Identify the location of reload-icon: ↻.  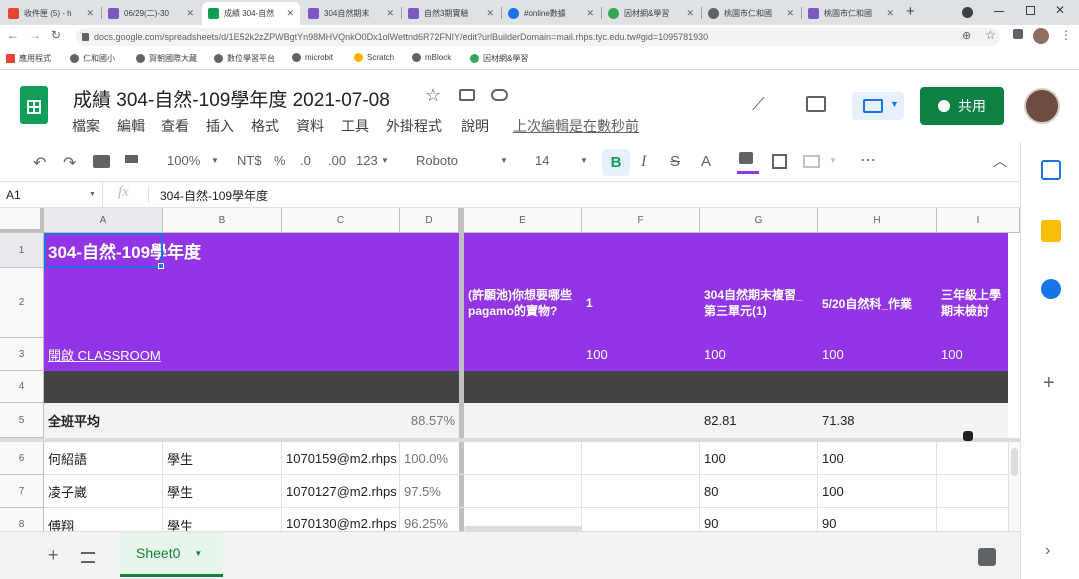
(56, 35).